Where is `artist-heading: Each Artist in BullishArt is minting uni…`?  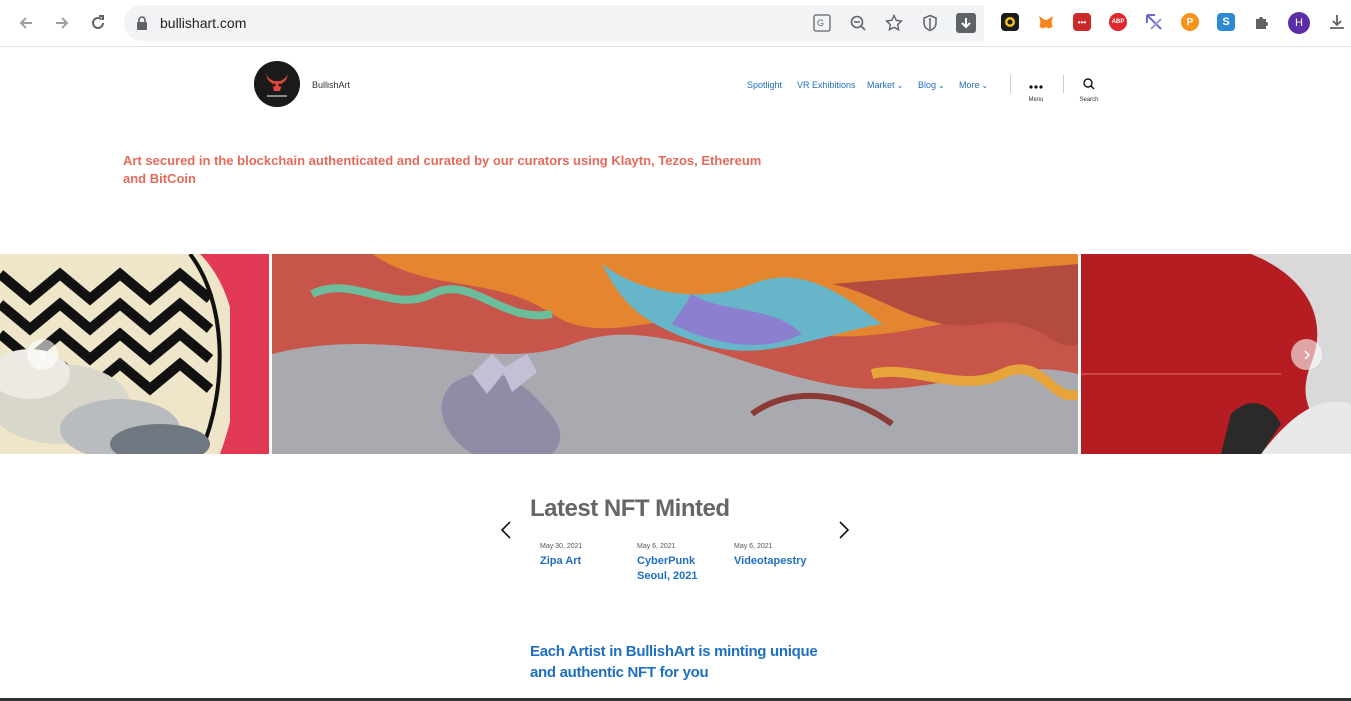 artist-heading: Each Artist in BullishArt is minting uni… is located at coordinates (674, 662).